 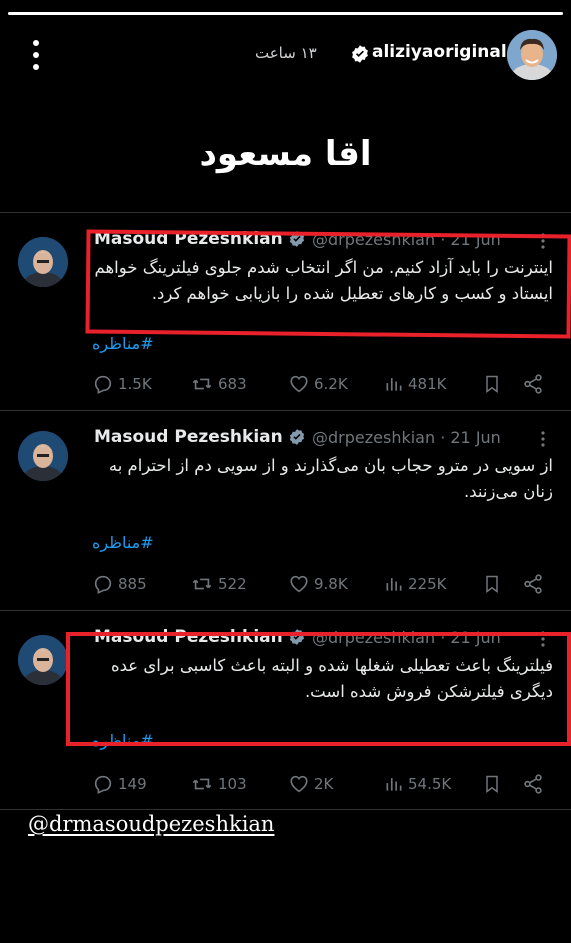 I want to click on reply-button: 1.5K, so click(x=122, y=384).